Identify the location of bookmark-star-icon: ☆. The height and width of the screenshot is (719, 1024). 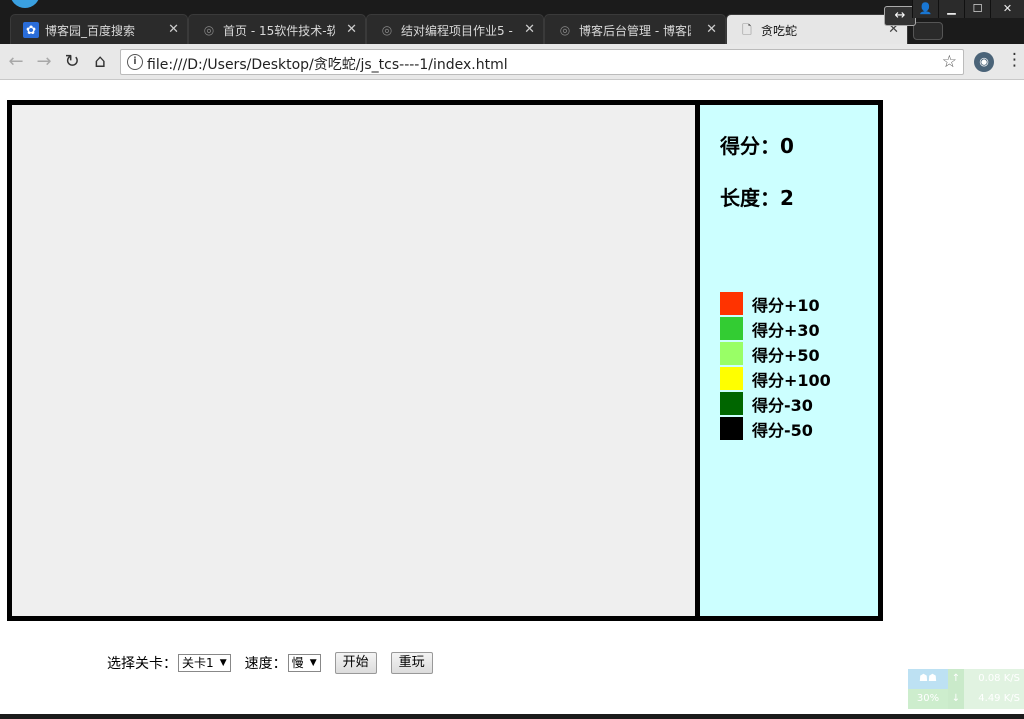
(949, 62).